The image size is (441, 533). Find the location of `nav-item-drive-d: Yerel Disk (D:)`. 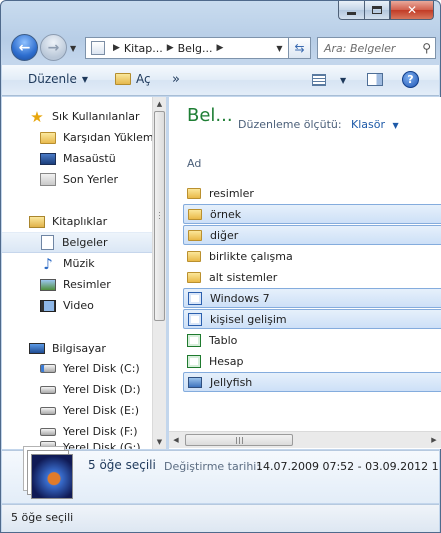

nav-item-drive-d: Yerel Disk (D:) is located at coordinates (90, 389).